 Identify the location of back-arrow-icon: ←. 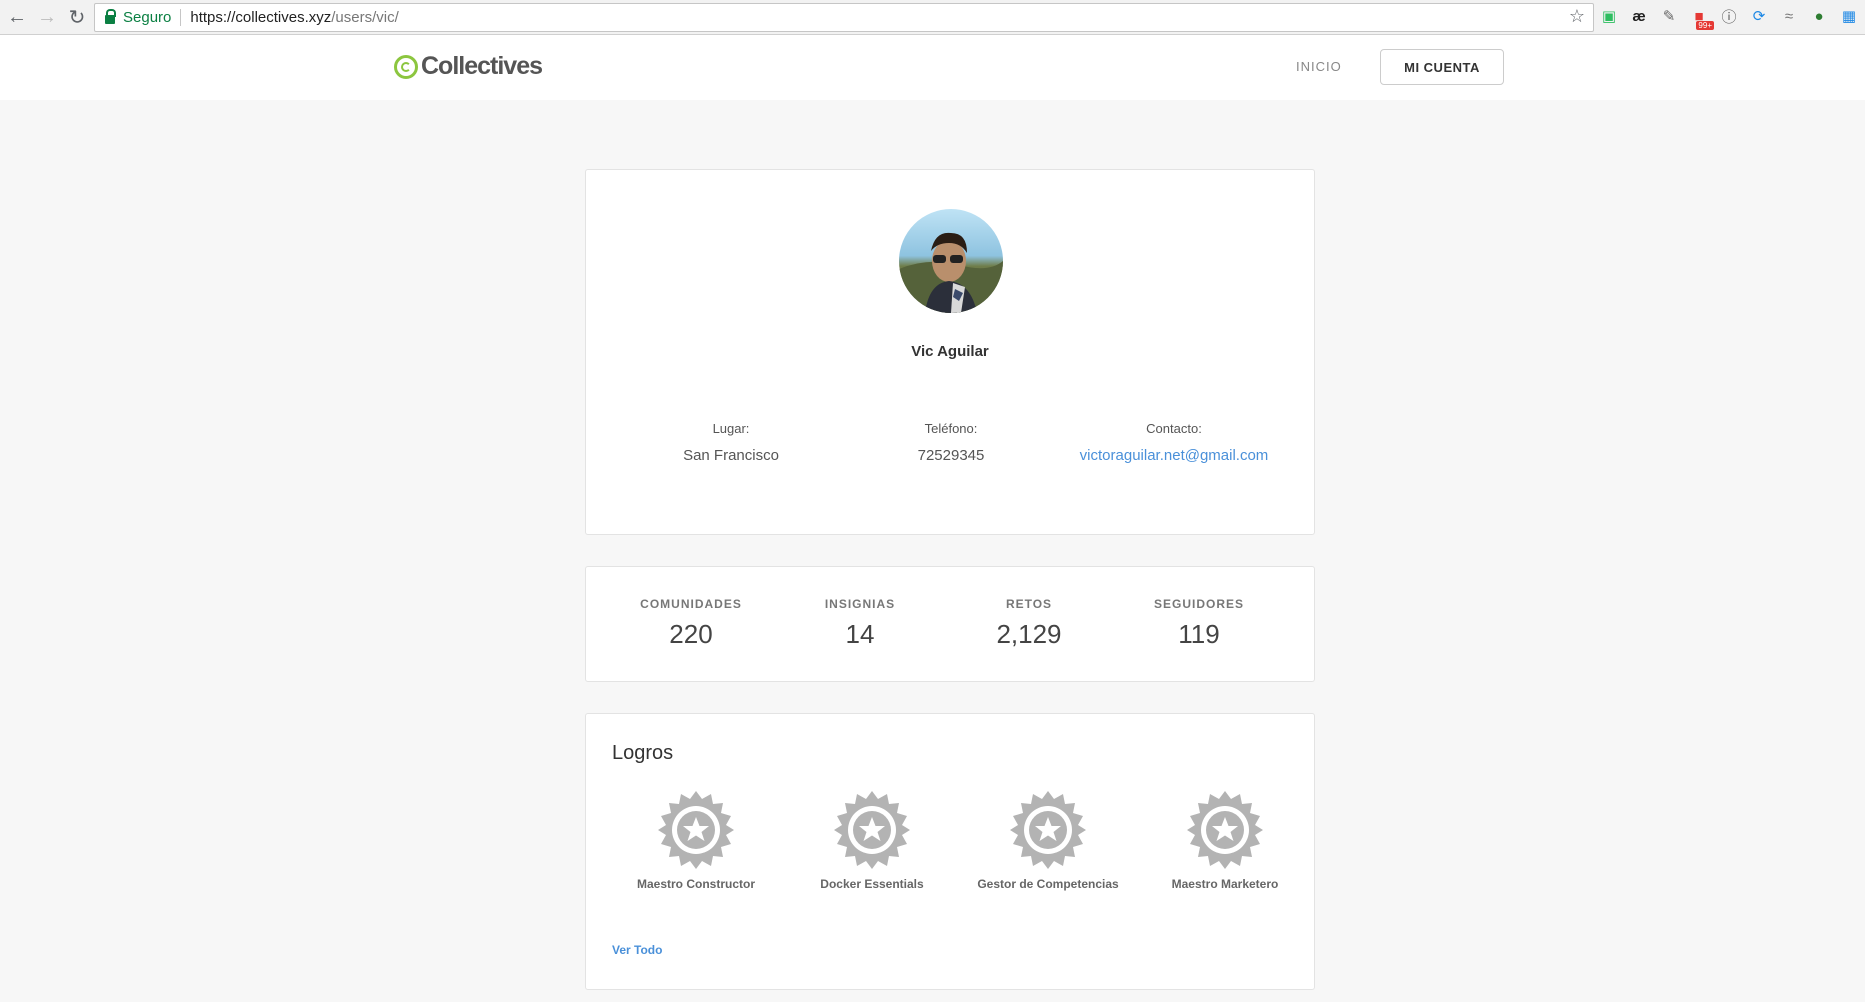
(17, 17).